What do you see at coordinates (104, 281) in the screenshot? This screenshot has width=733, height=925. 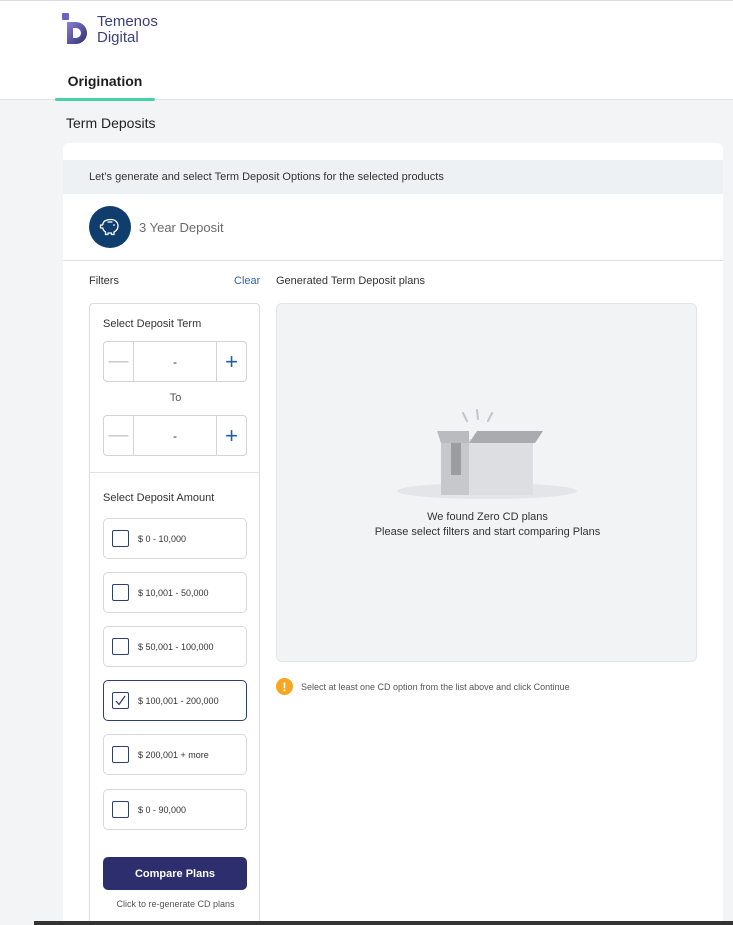 I see `filters-label: Filters` at bounding box center [104, 281].